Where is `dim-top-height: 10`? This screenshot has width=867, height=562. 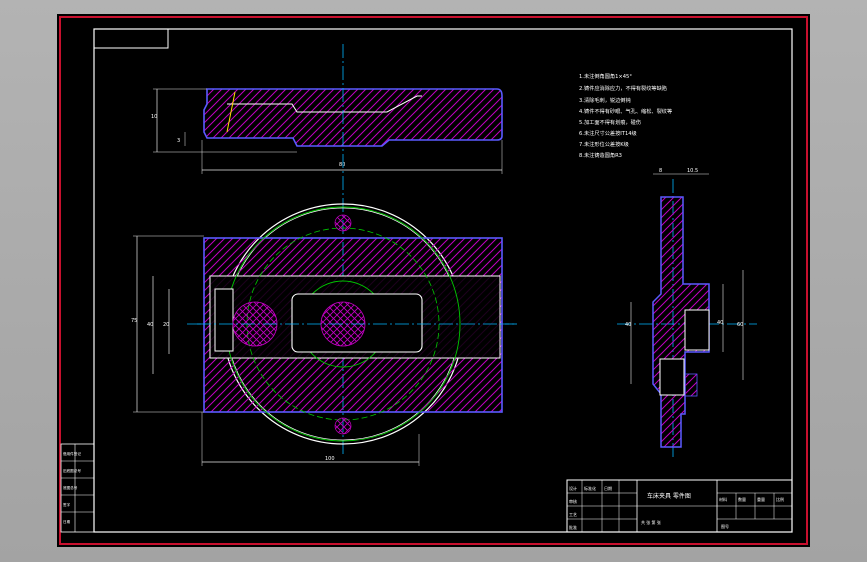 dim-top-height: 10 is located at coordinates (154, 117).